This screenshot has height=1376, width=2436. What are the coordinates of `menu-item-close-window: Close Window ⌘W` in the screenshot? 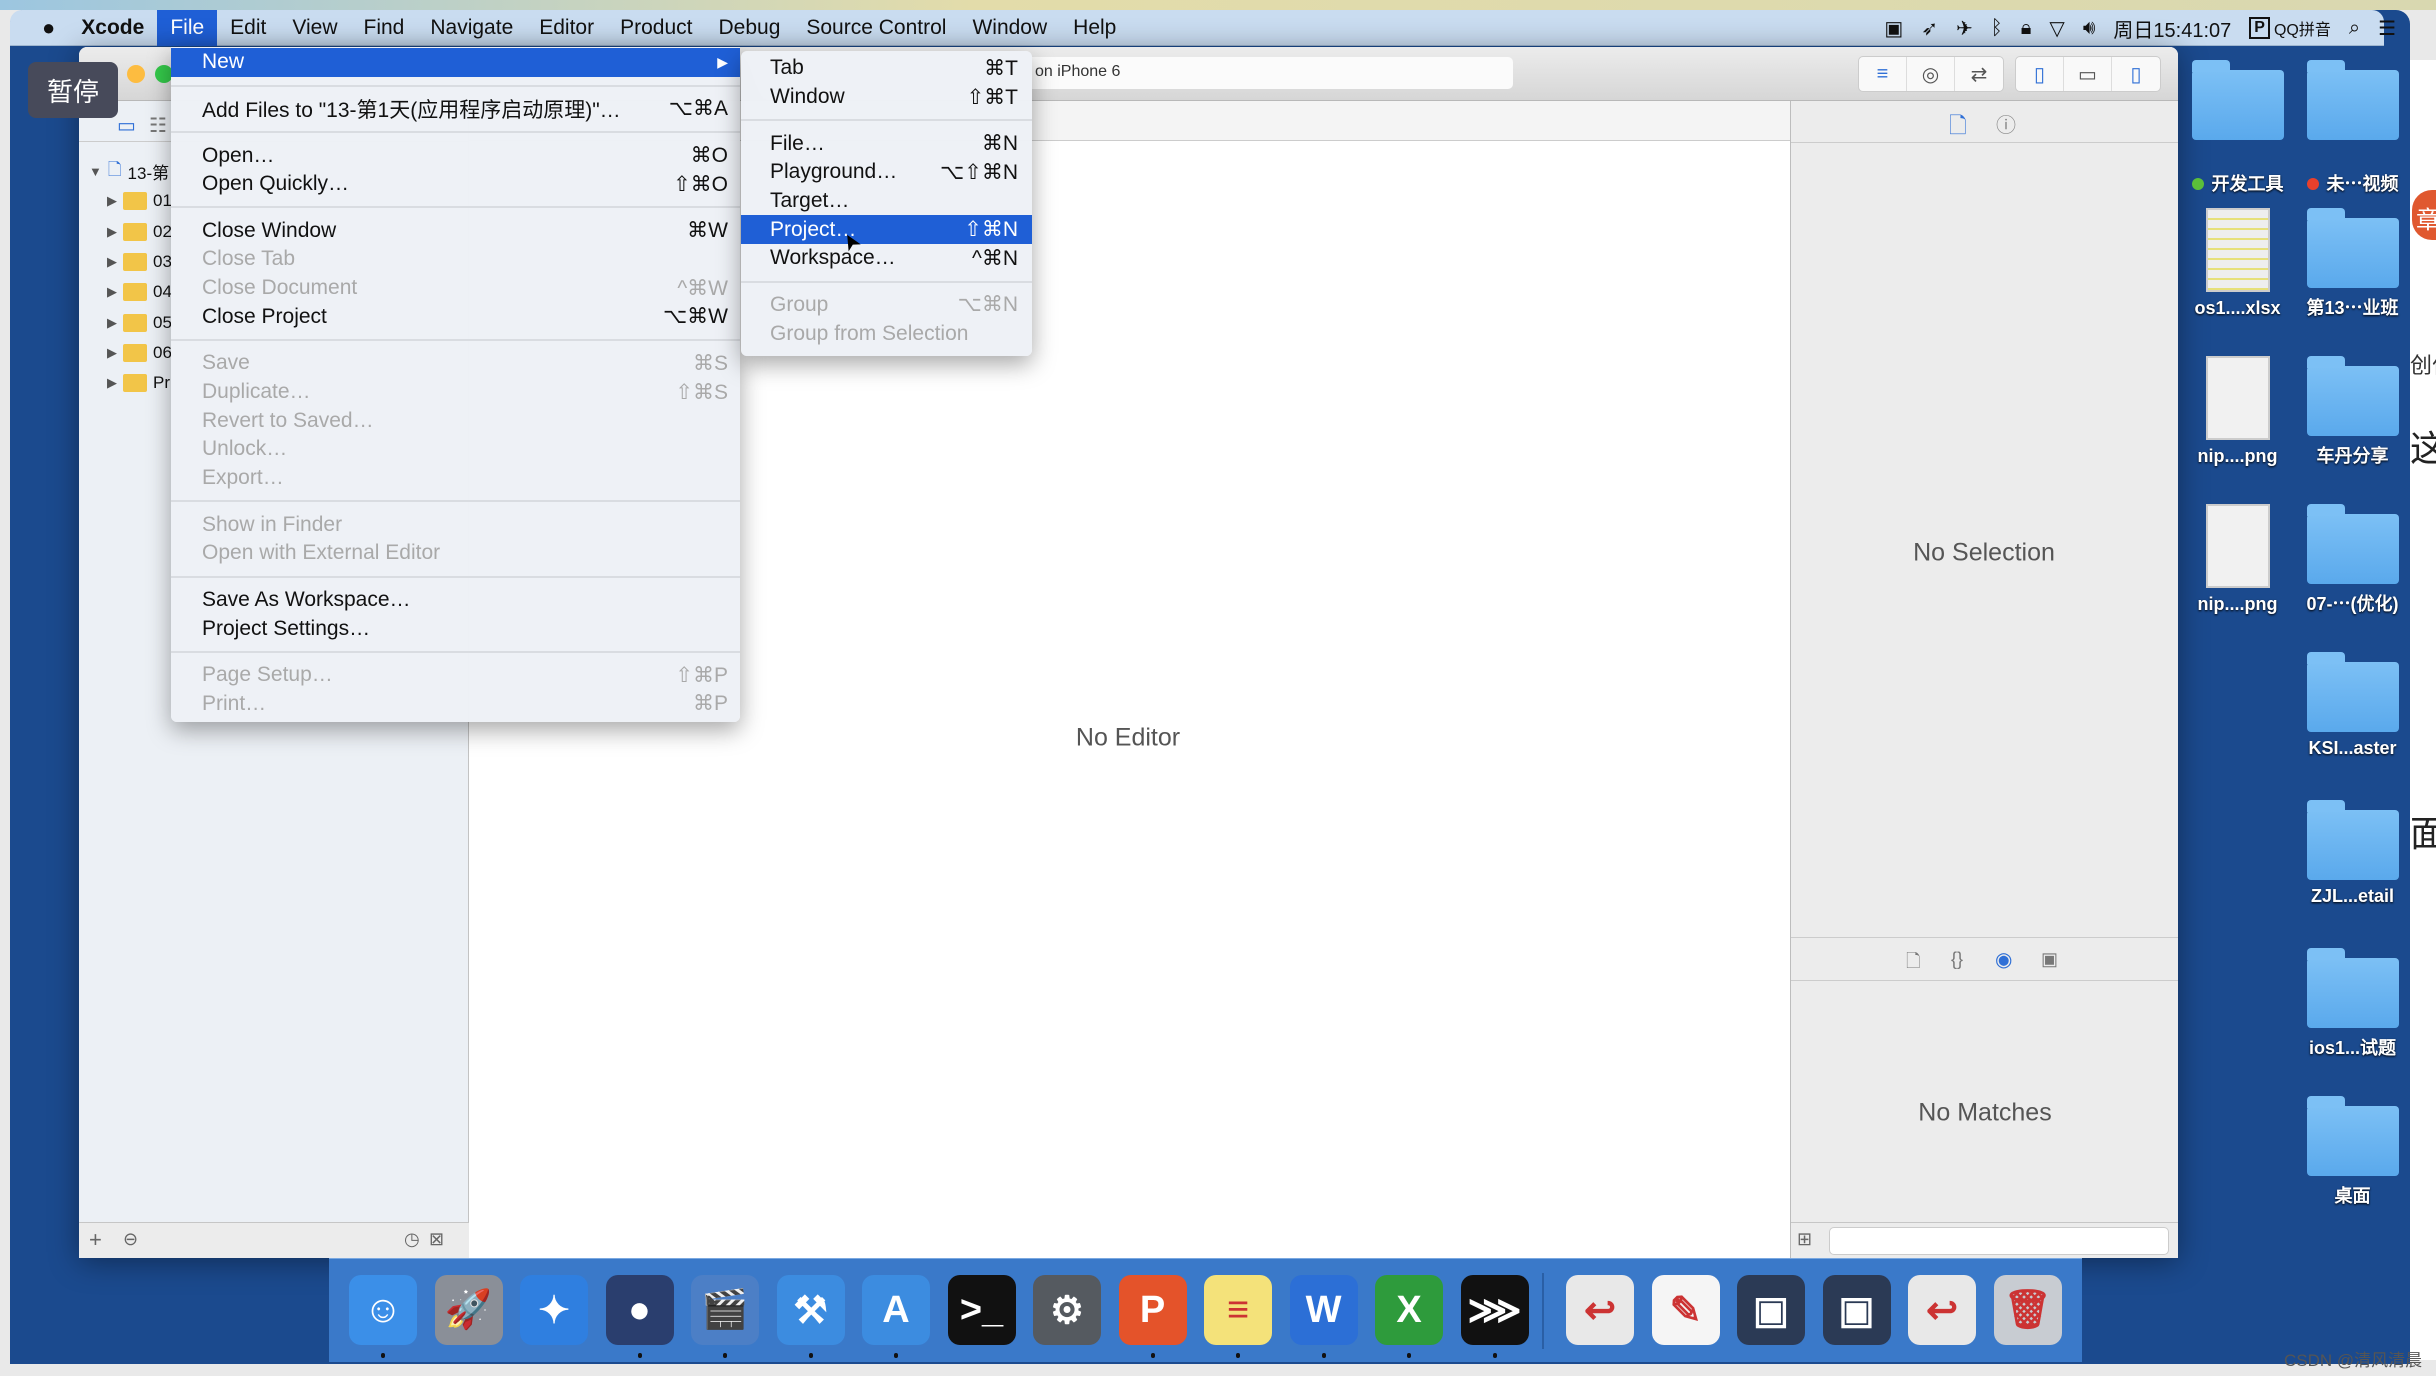 It's located at (455, 230).